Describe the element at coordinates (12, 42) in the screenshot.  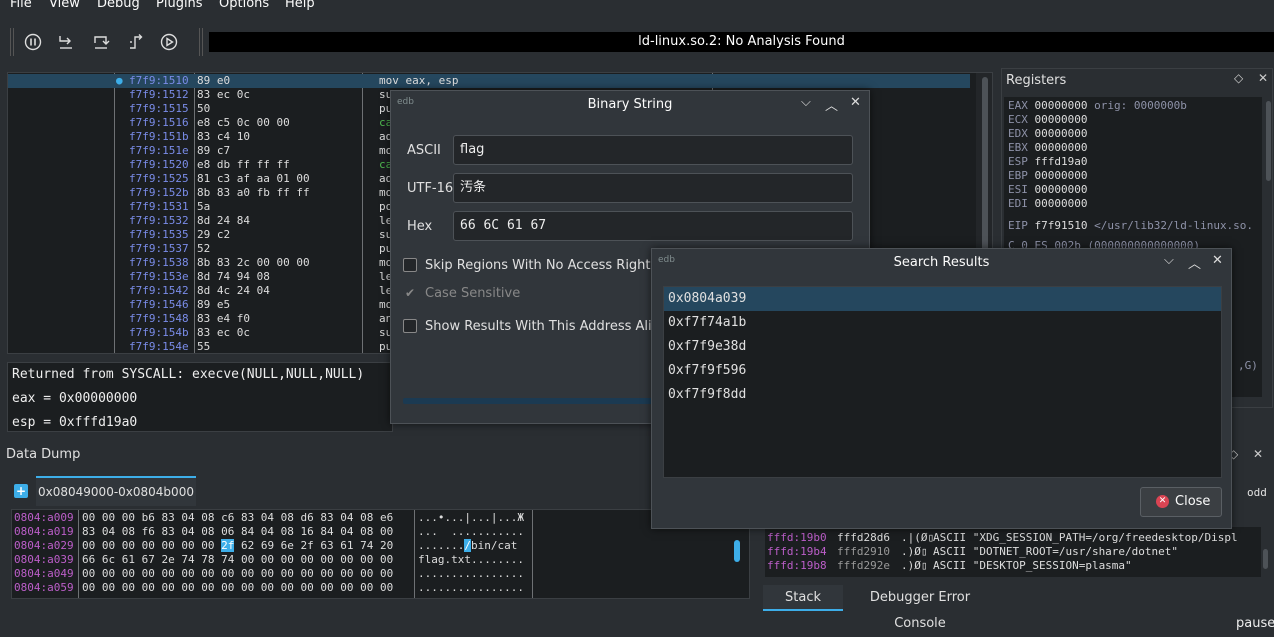
I see `toolbar-handle` at that location.